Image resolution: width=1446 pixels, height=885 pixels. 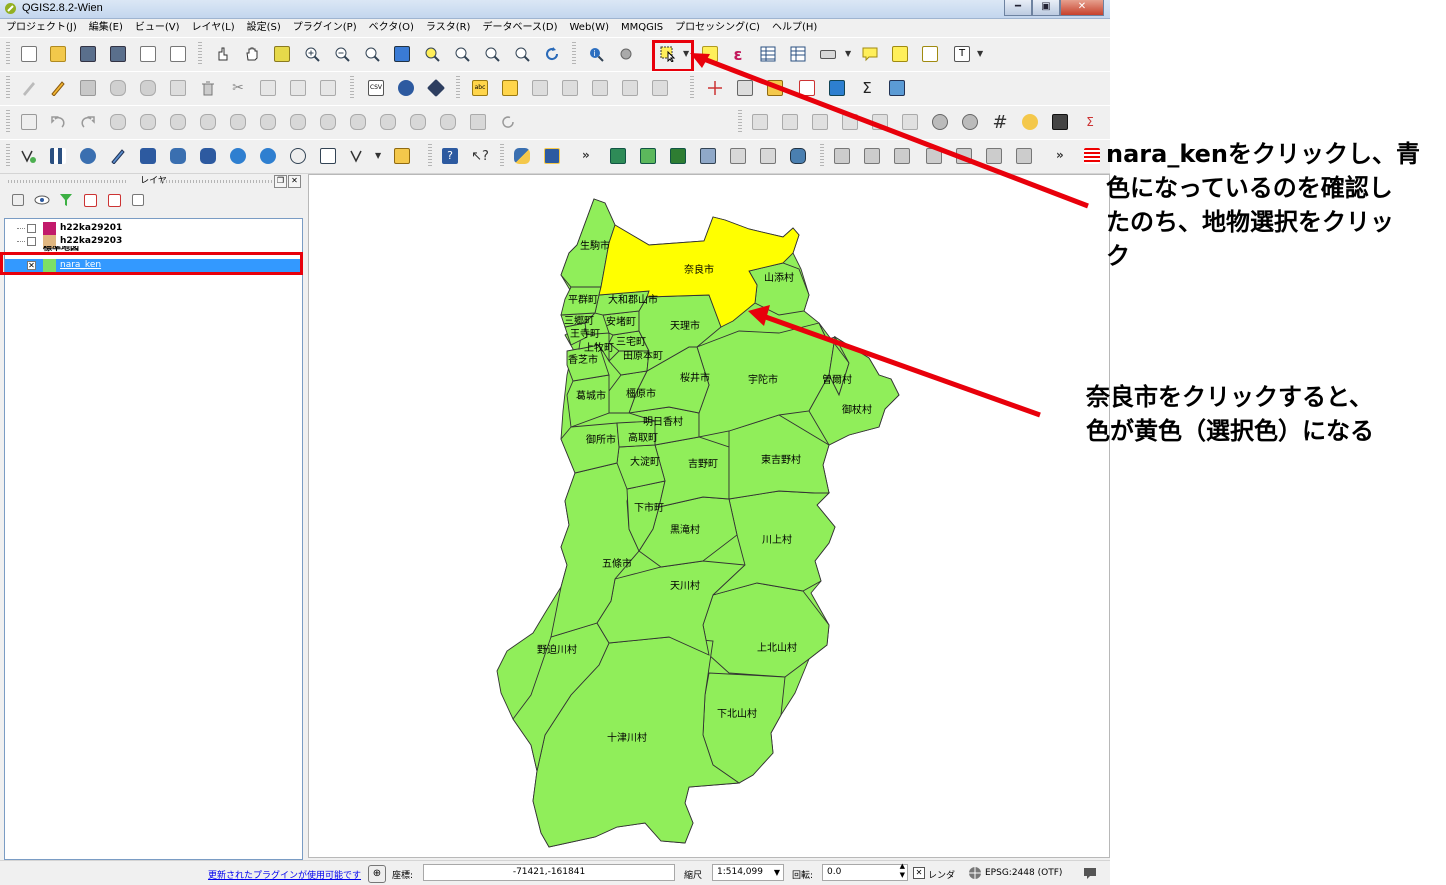 I want to click on annotation-line: 色が黄色（選択色）になる, so click(x=1230, y=431).